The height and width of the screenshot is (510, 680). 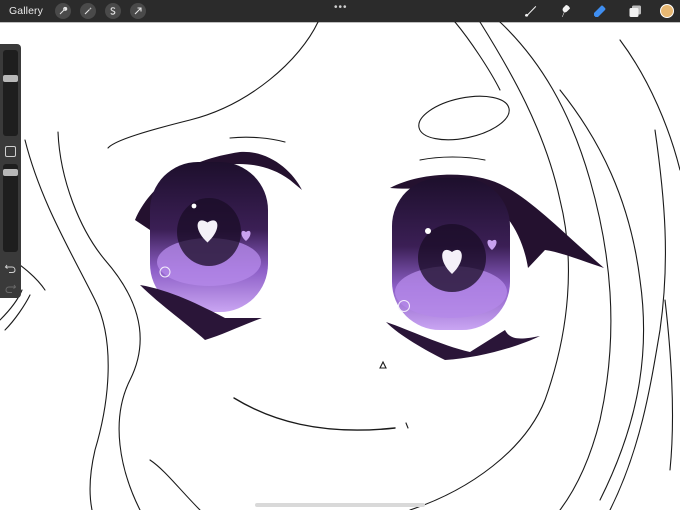 What do you see at coordinates (26, 11) in the screenshot?
I see `gallery-button: Gallery` at bounding box center [26, 11].